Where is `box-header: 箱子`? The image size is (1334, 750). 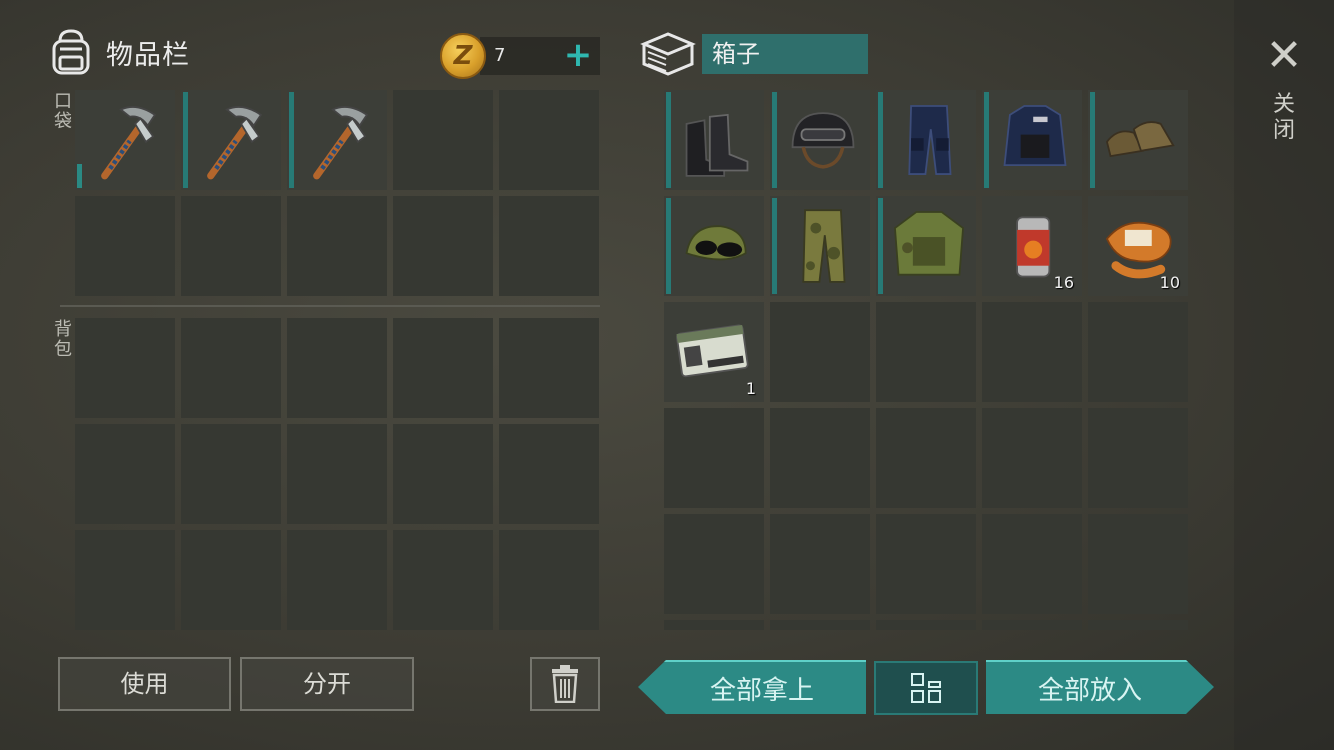
box-header: 箱子 is located at coordinates (754, 54).